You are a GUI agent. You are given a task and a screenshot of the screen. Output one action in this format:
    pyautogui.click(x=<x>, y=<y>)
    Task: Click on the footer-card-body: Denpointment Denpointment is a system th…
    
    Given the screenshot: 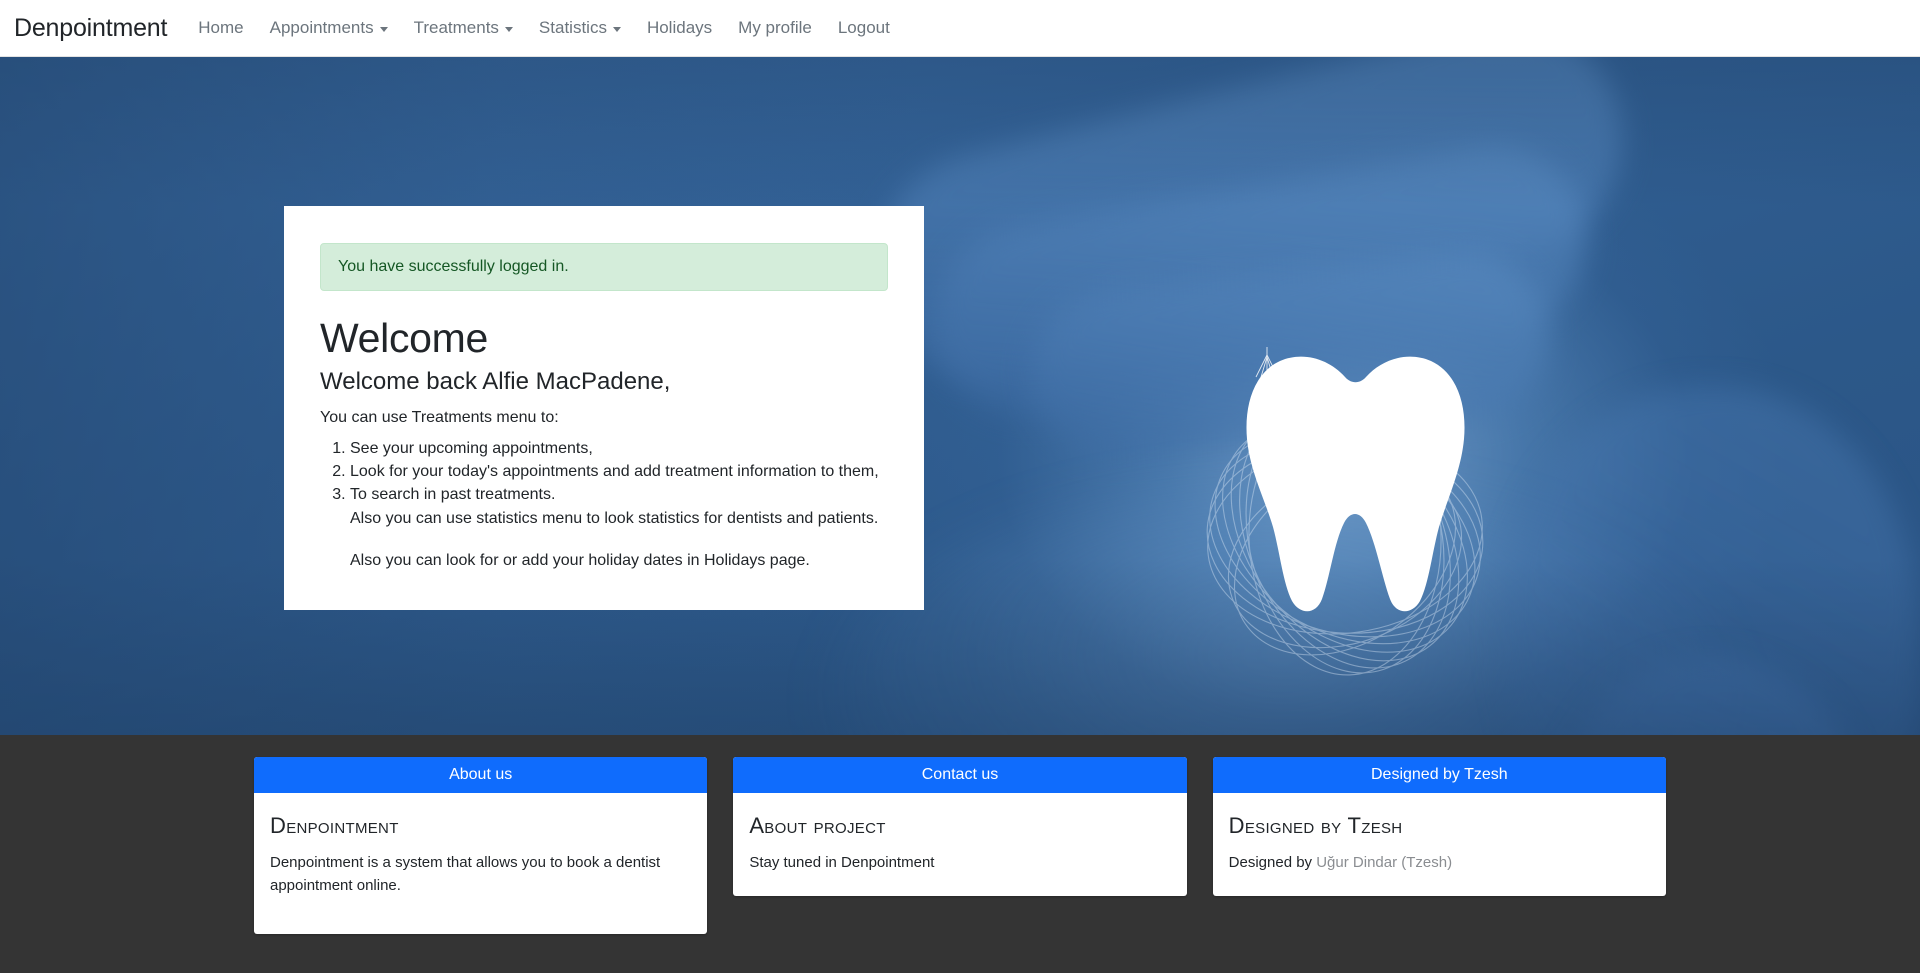 What is the action you would take?
    pyautogui.click(x=480, y=863)
    